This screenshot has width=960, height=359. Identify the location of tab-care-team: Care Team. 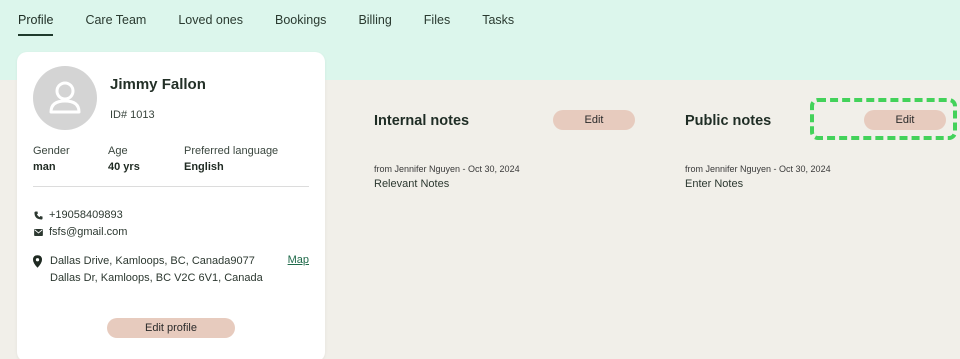
(115, 20).